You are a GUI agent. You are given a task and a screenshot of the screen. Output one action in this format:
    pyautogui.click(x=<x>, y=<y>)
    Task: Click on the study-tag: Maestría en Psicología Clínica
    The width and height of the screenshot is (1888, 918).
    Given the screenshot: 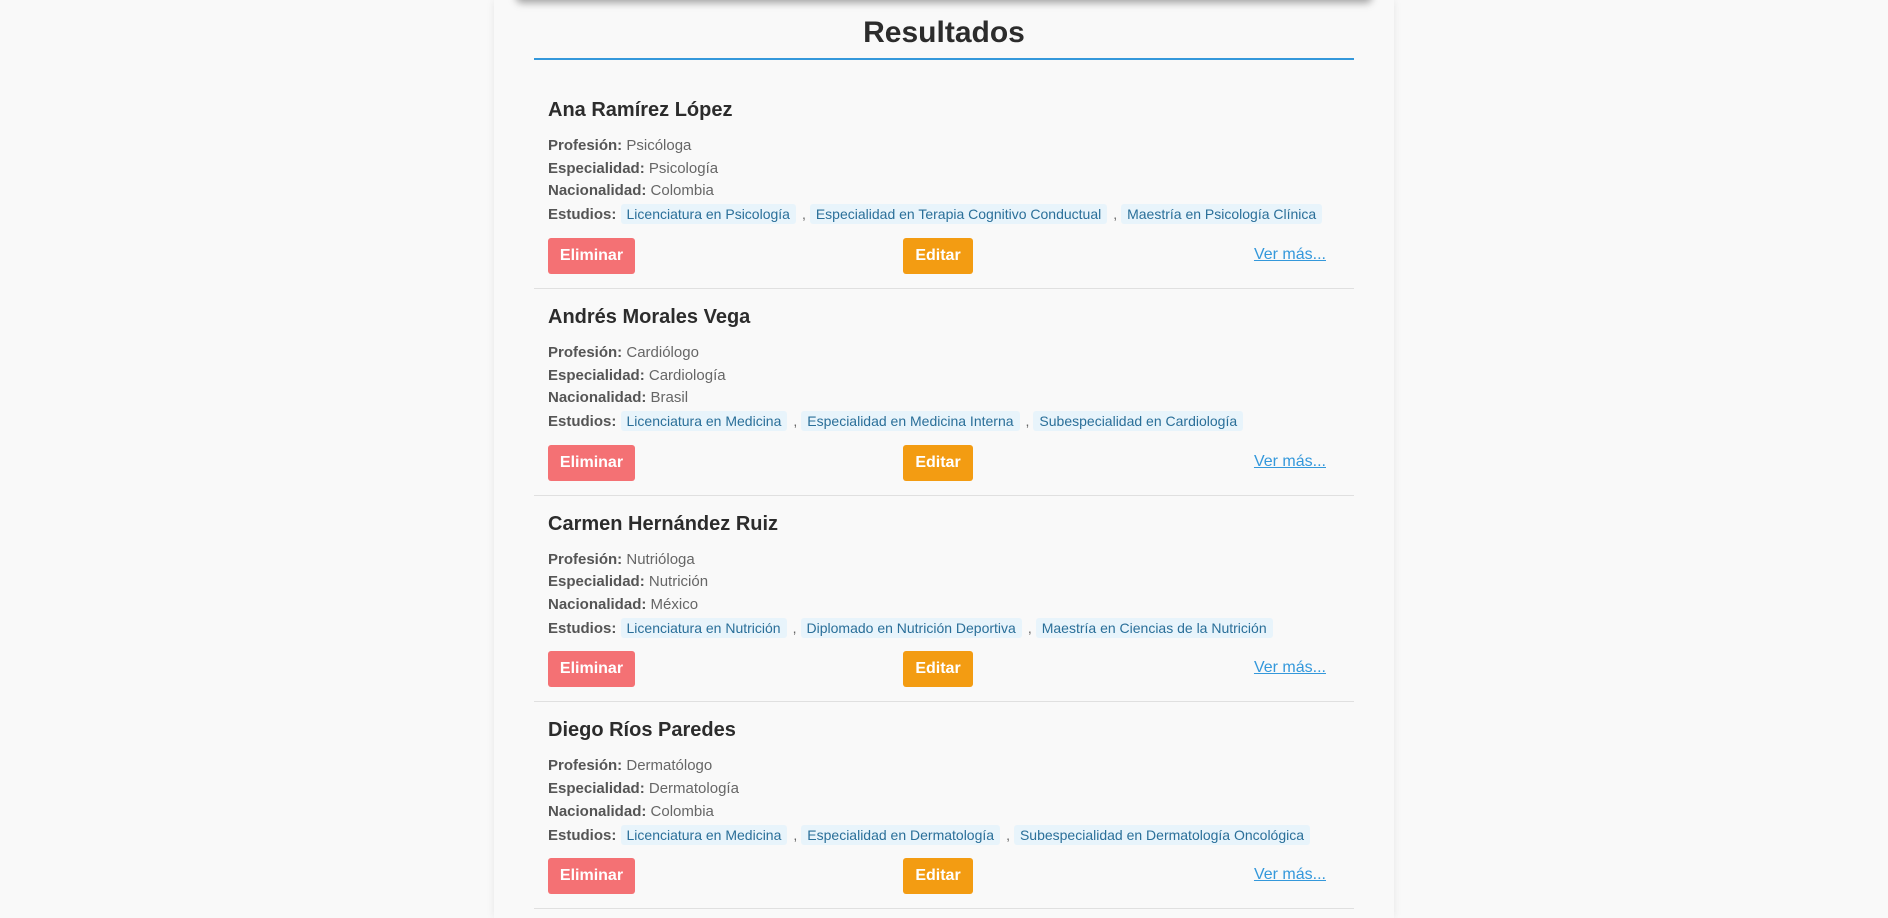 What is the action you would take?
    pyautogui.click(x=1222, y=214)
    